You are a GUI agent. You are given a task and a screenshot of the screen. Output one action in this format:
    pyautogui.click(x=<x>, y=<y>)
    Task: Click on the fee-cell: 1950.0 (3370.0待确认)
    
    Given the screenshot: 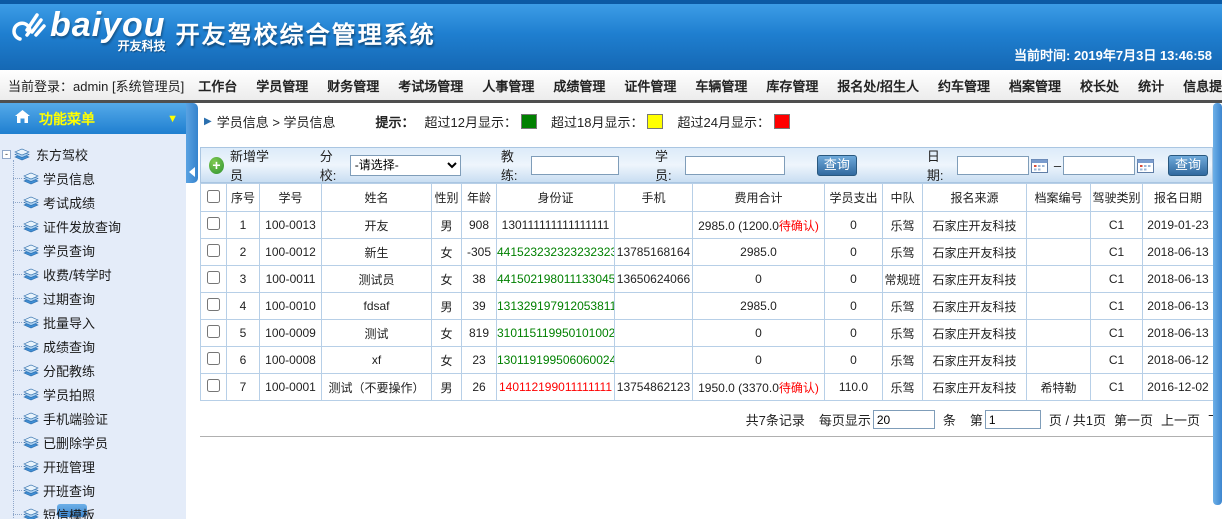 What is the action you would take?
    pyautogui.click(x=758, y=387)
    